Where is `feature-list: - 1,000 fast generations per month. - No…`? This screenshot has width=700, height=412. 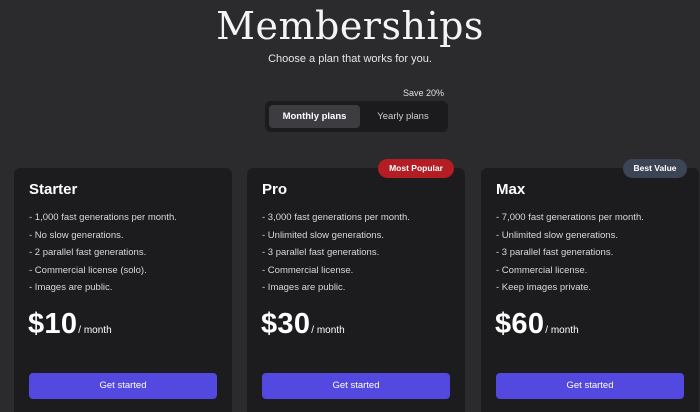
feature-list: - 1,000 fast generations per month. - No… is located at coordinates (103, 253).